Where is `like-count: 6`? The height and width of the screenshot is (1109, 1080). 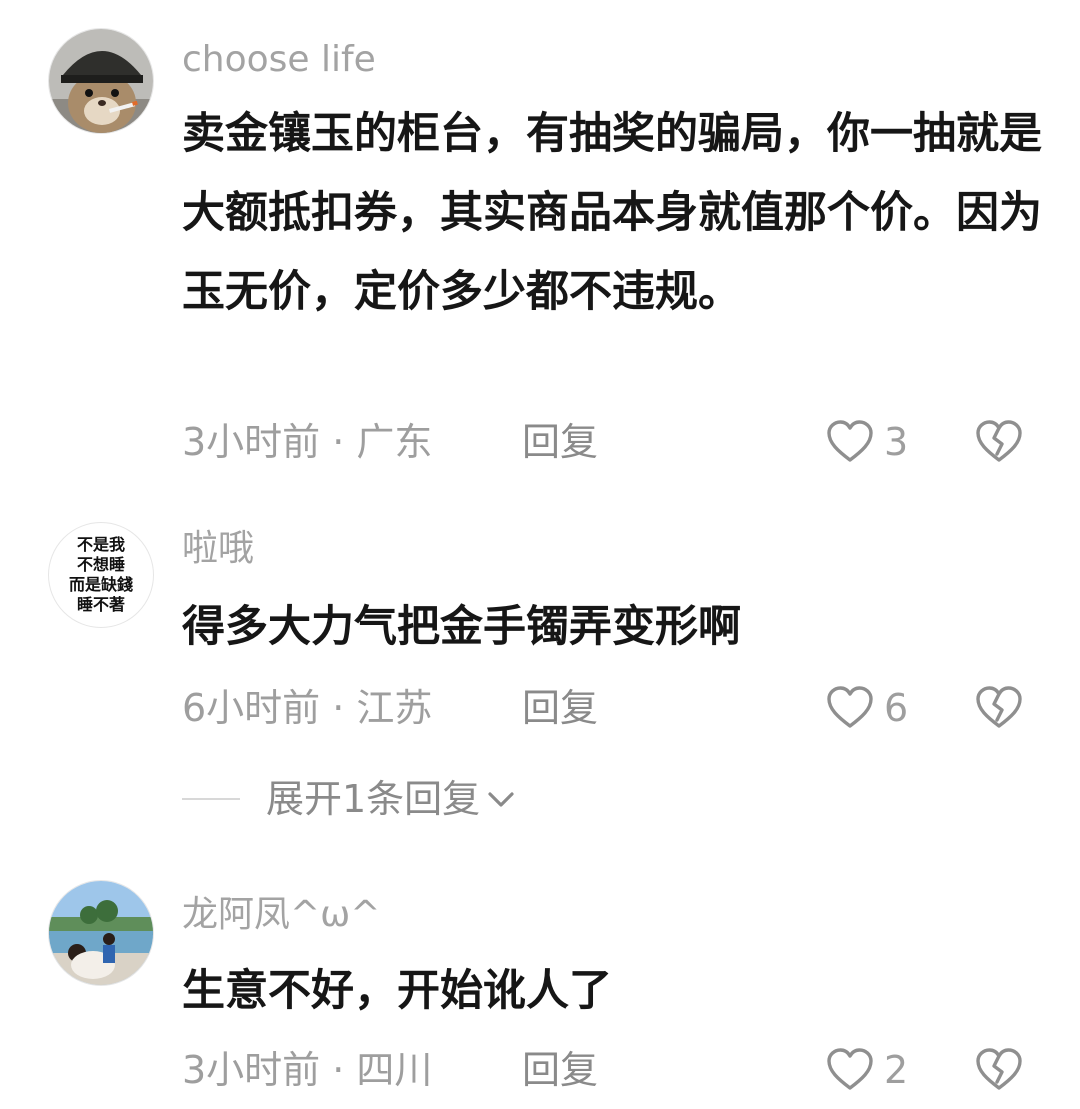
like-count: 6 is located at coordinates (896, 708).